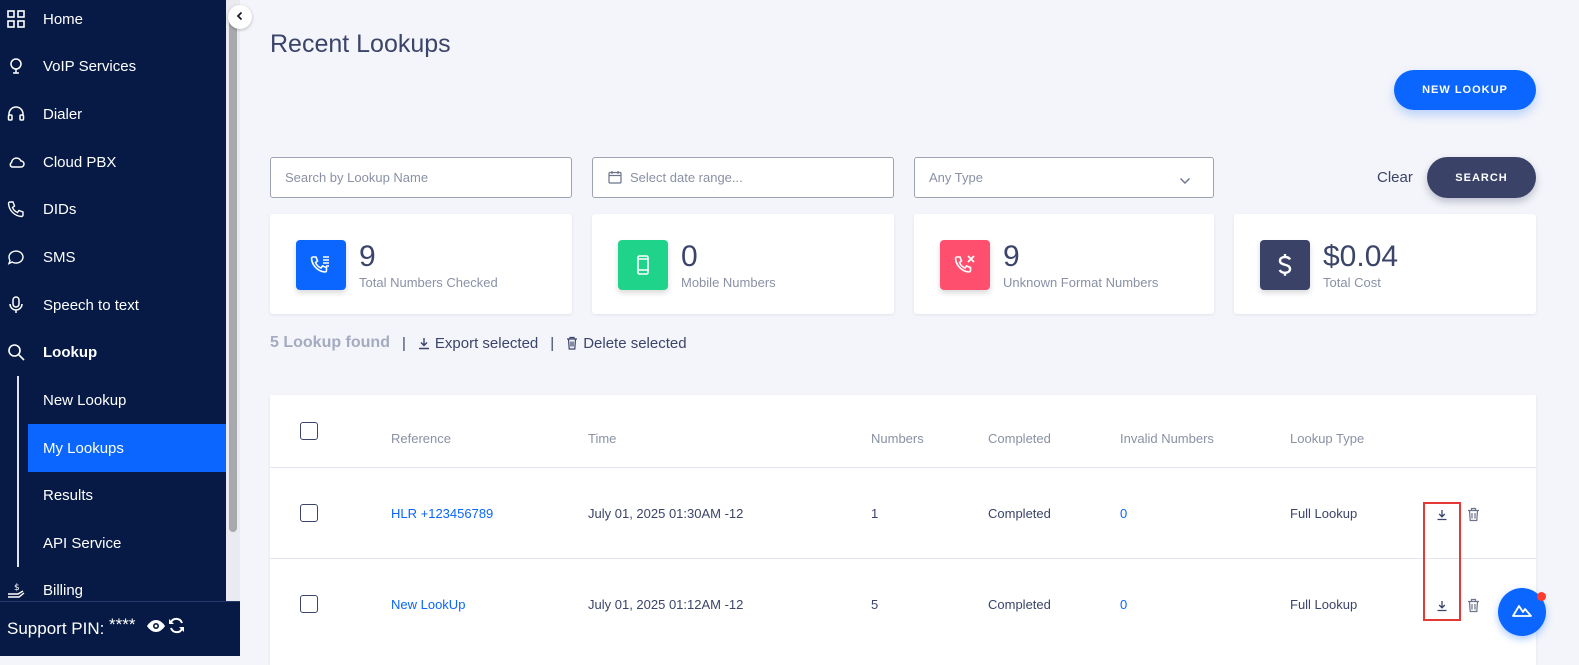 The height and width of the screenshot is (665, 1579). I want to click on date-range-input, so click(743, 177).